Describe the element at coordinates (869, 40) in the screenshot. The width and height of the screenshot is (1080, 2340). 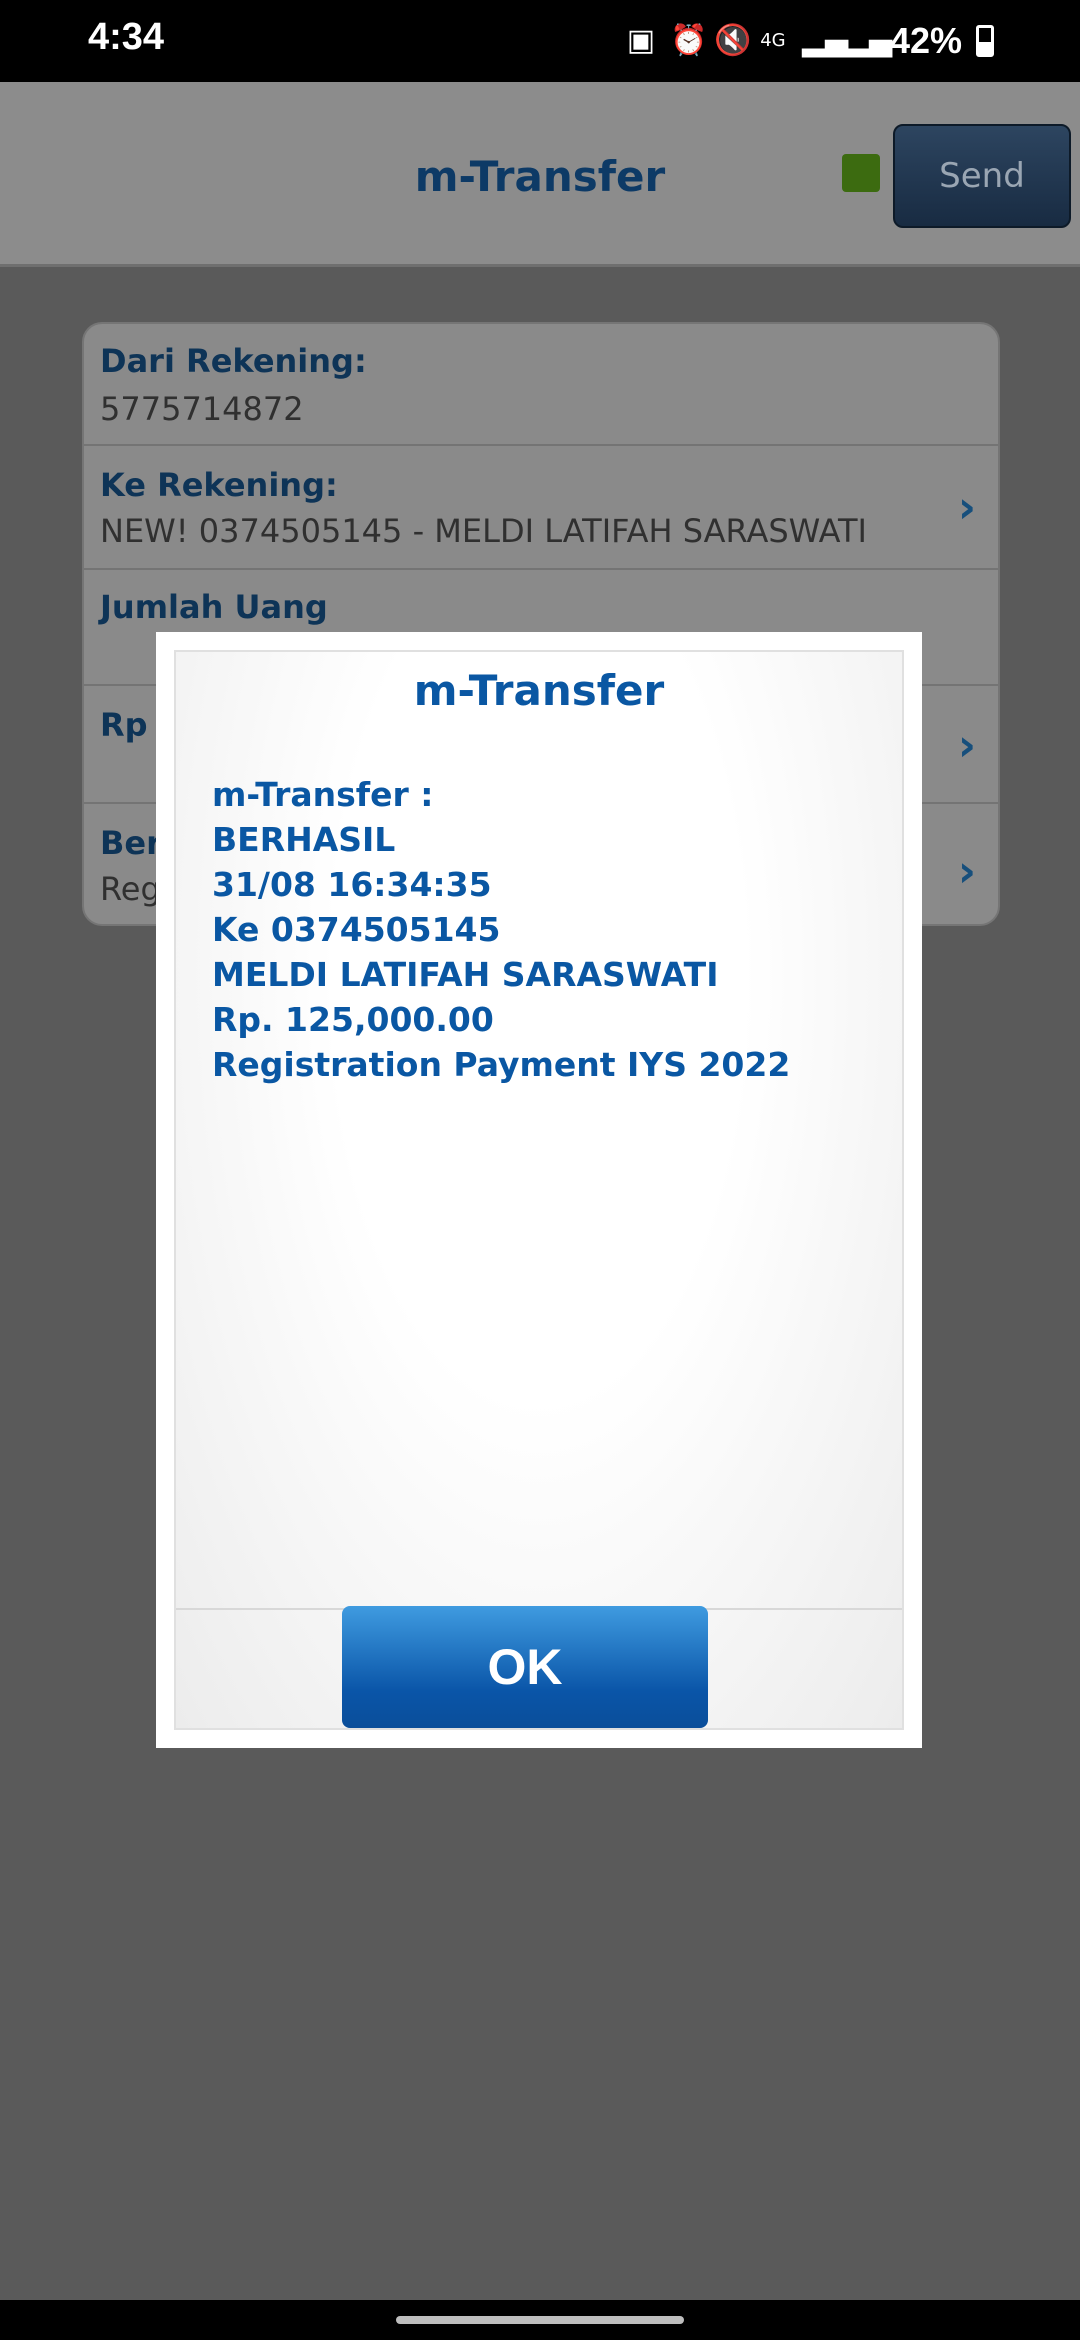
I see `signal-icon-2: ▂▄` at that location.